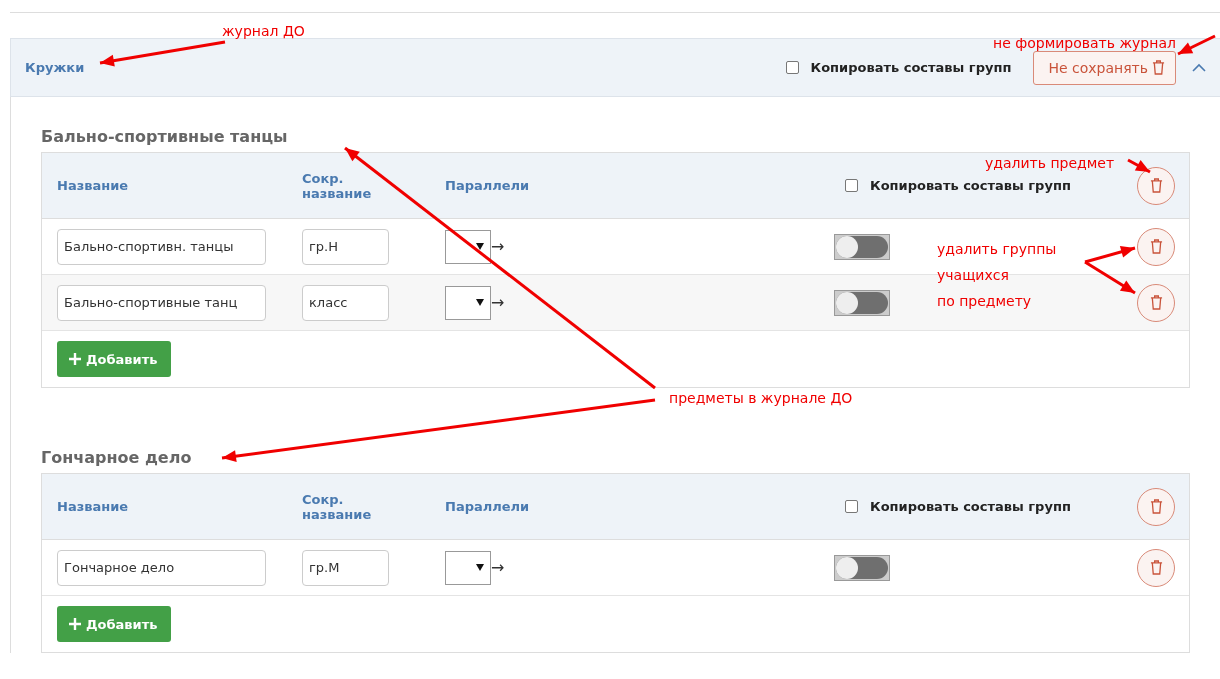 The height and width of the screenshot is (679, 1220). What do you see at coordinates (345, 302) in the screenshot?
I see `short-name-field: класс` at bounding box center [345, 302].